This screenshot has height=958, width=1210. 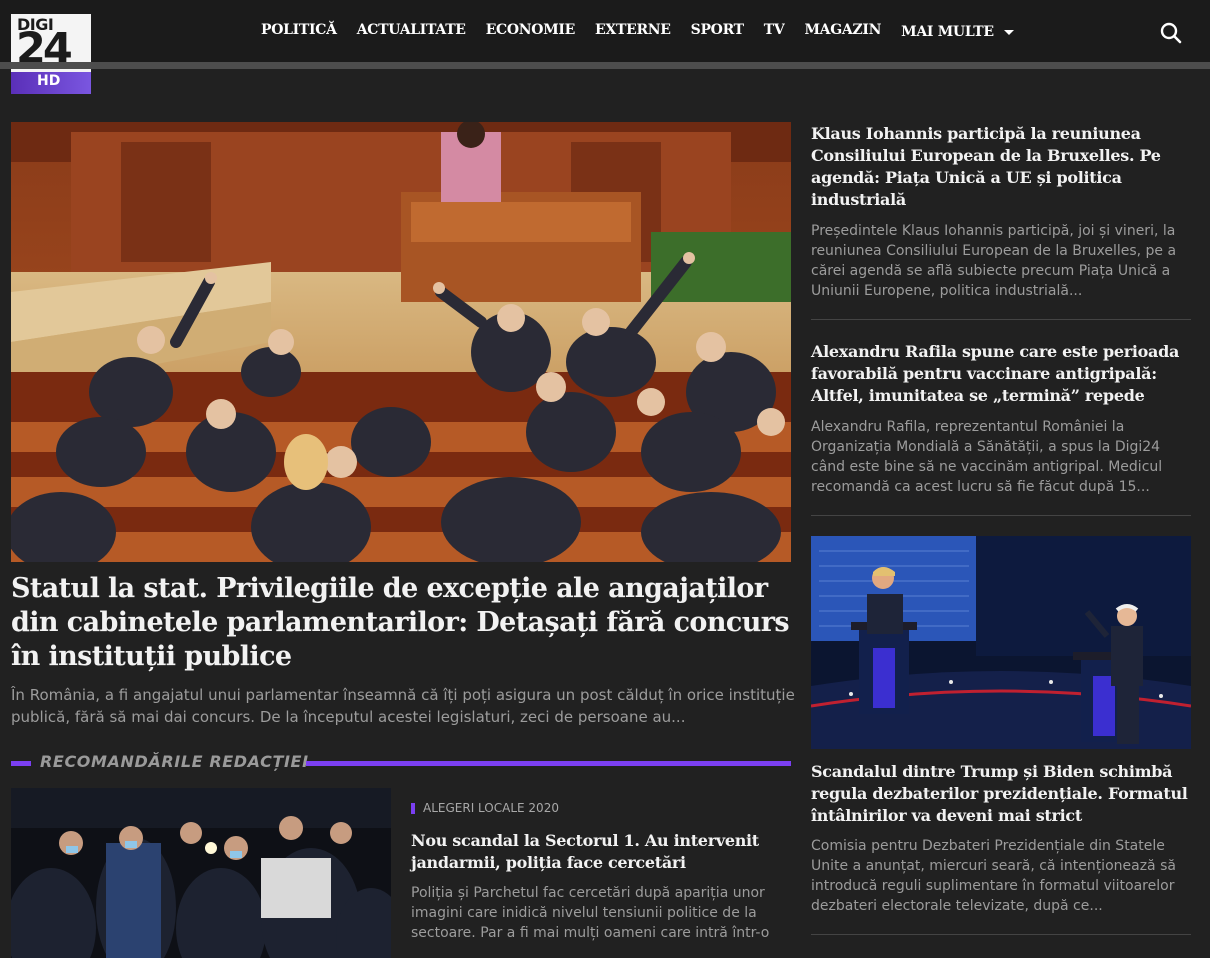 I want to click on heading-accent-right, so click(x=548, y=763).